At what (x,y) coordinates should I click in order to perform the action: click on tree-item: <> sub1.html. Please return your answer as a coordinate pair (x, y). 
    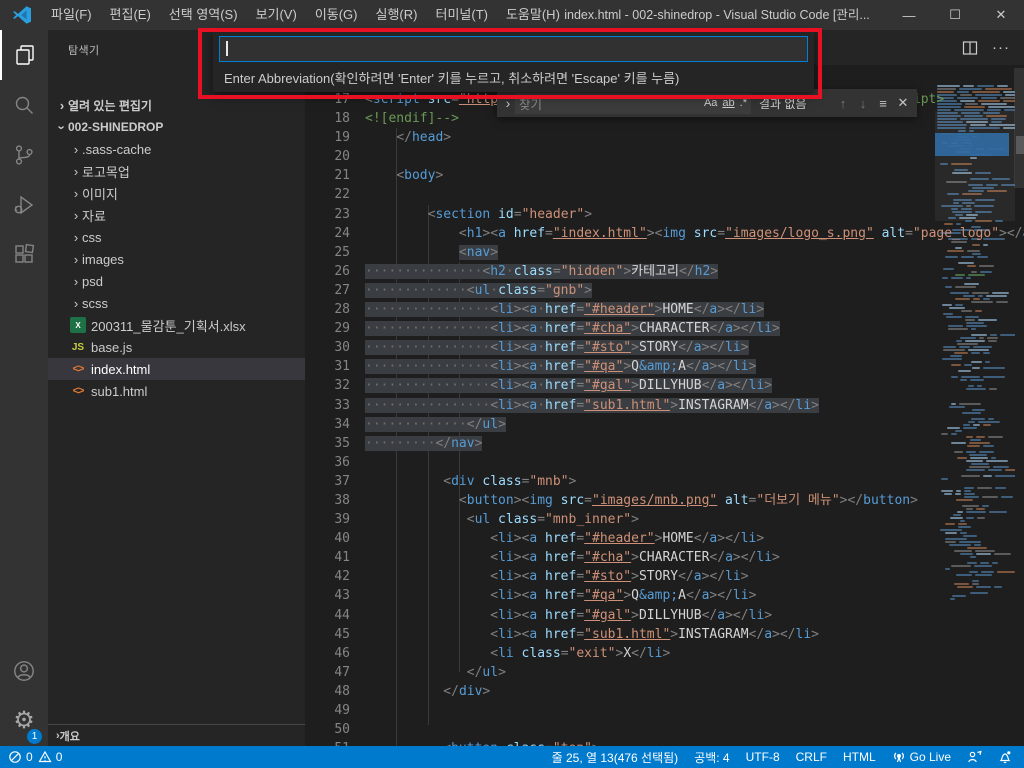
    Looking at the image, I should click on (176, 391).